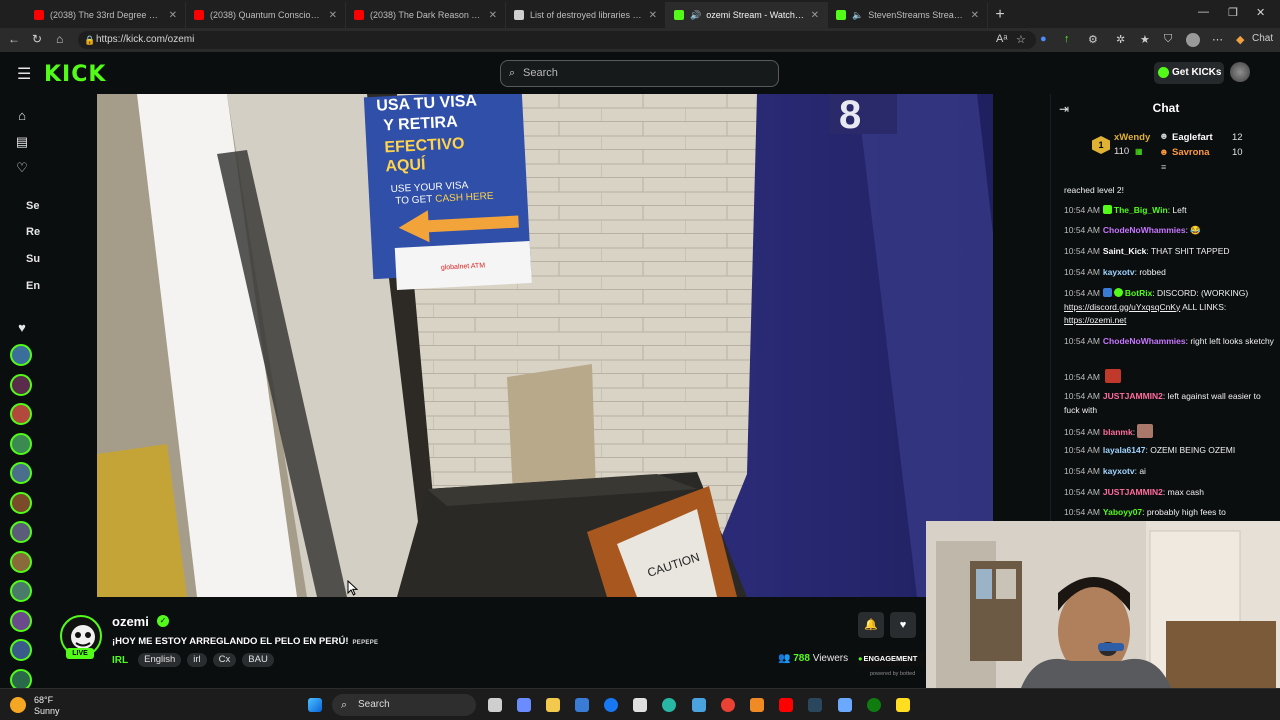 This screenshot has height=720, width=1280. I want to click on chrome-icon, so click(728, 705).